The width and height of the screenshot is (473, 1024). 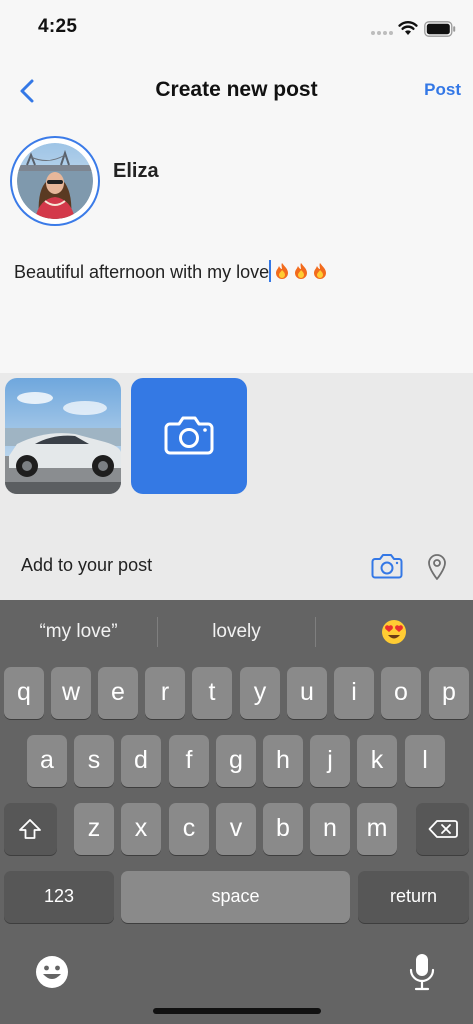 I want to click on space-key: space, so click(x=235, y=897).